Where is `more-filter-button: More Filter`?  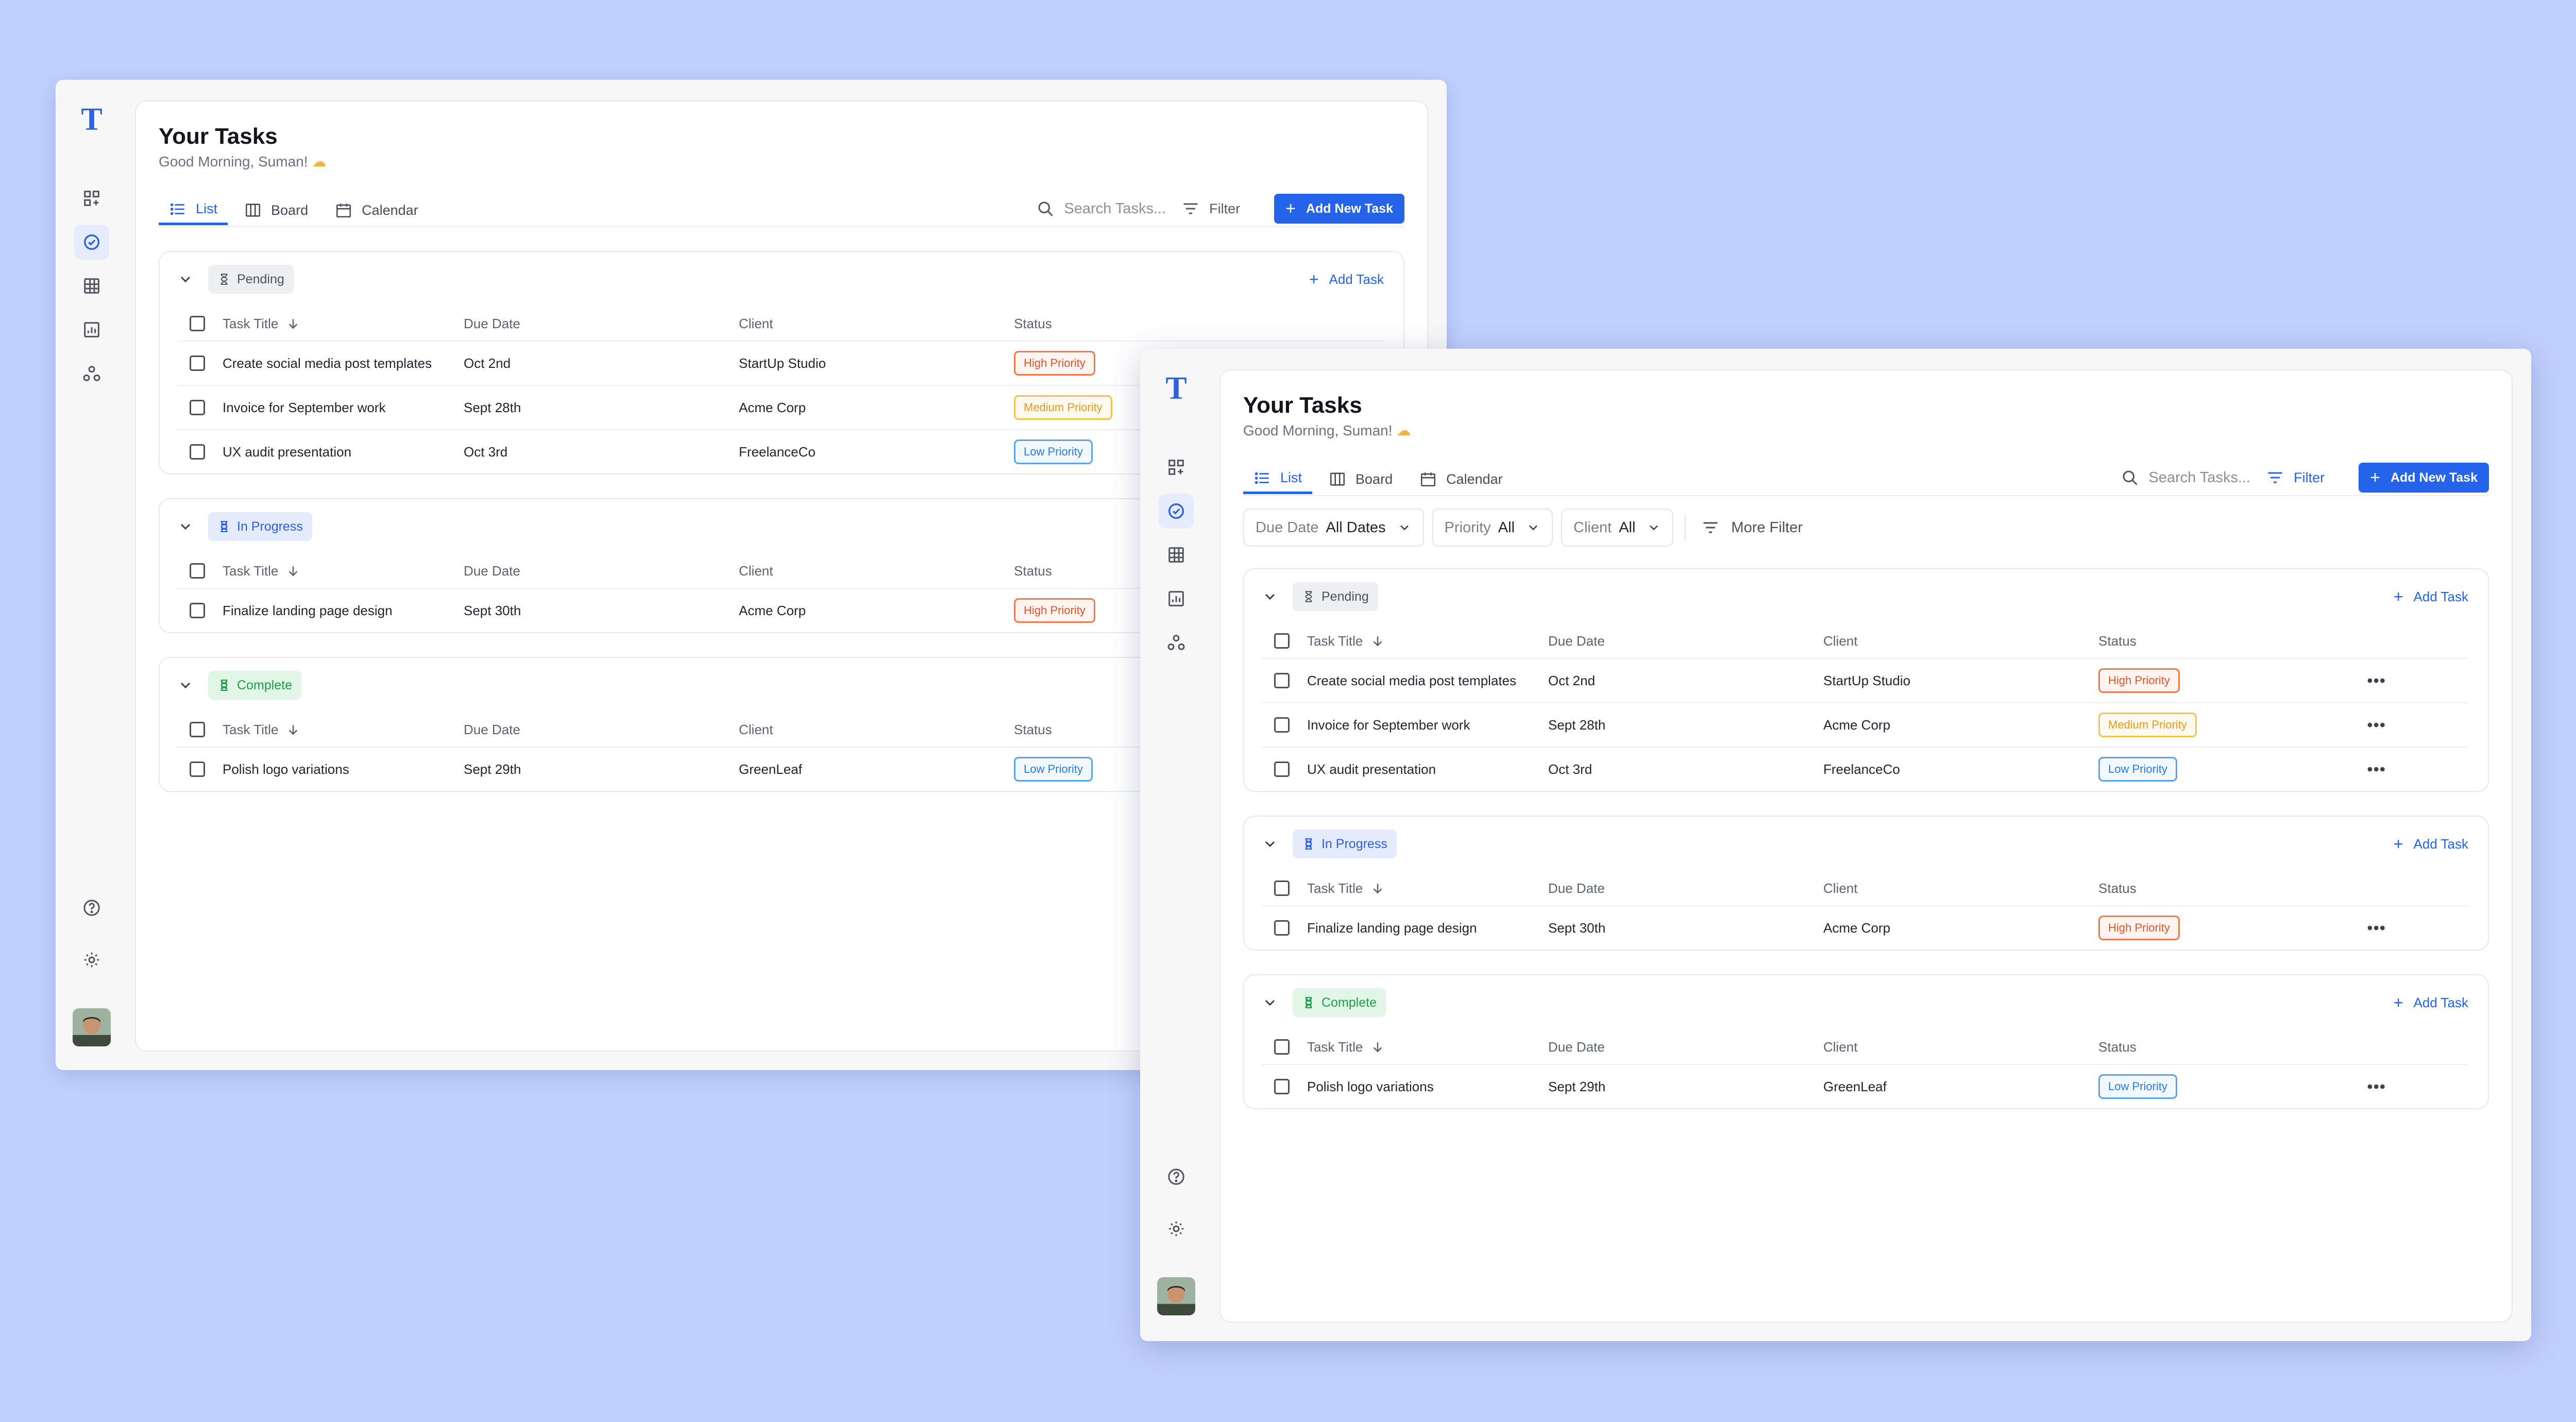 more-filter-button: More Filter is located at coordinates (1744, 527).